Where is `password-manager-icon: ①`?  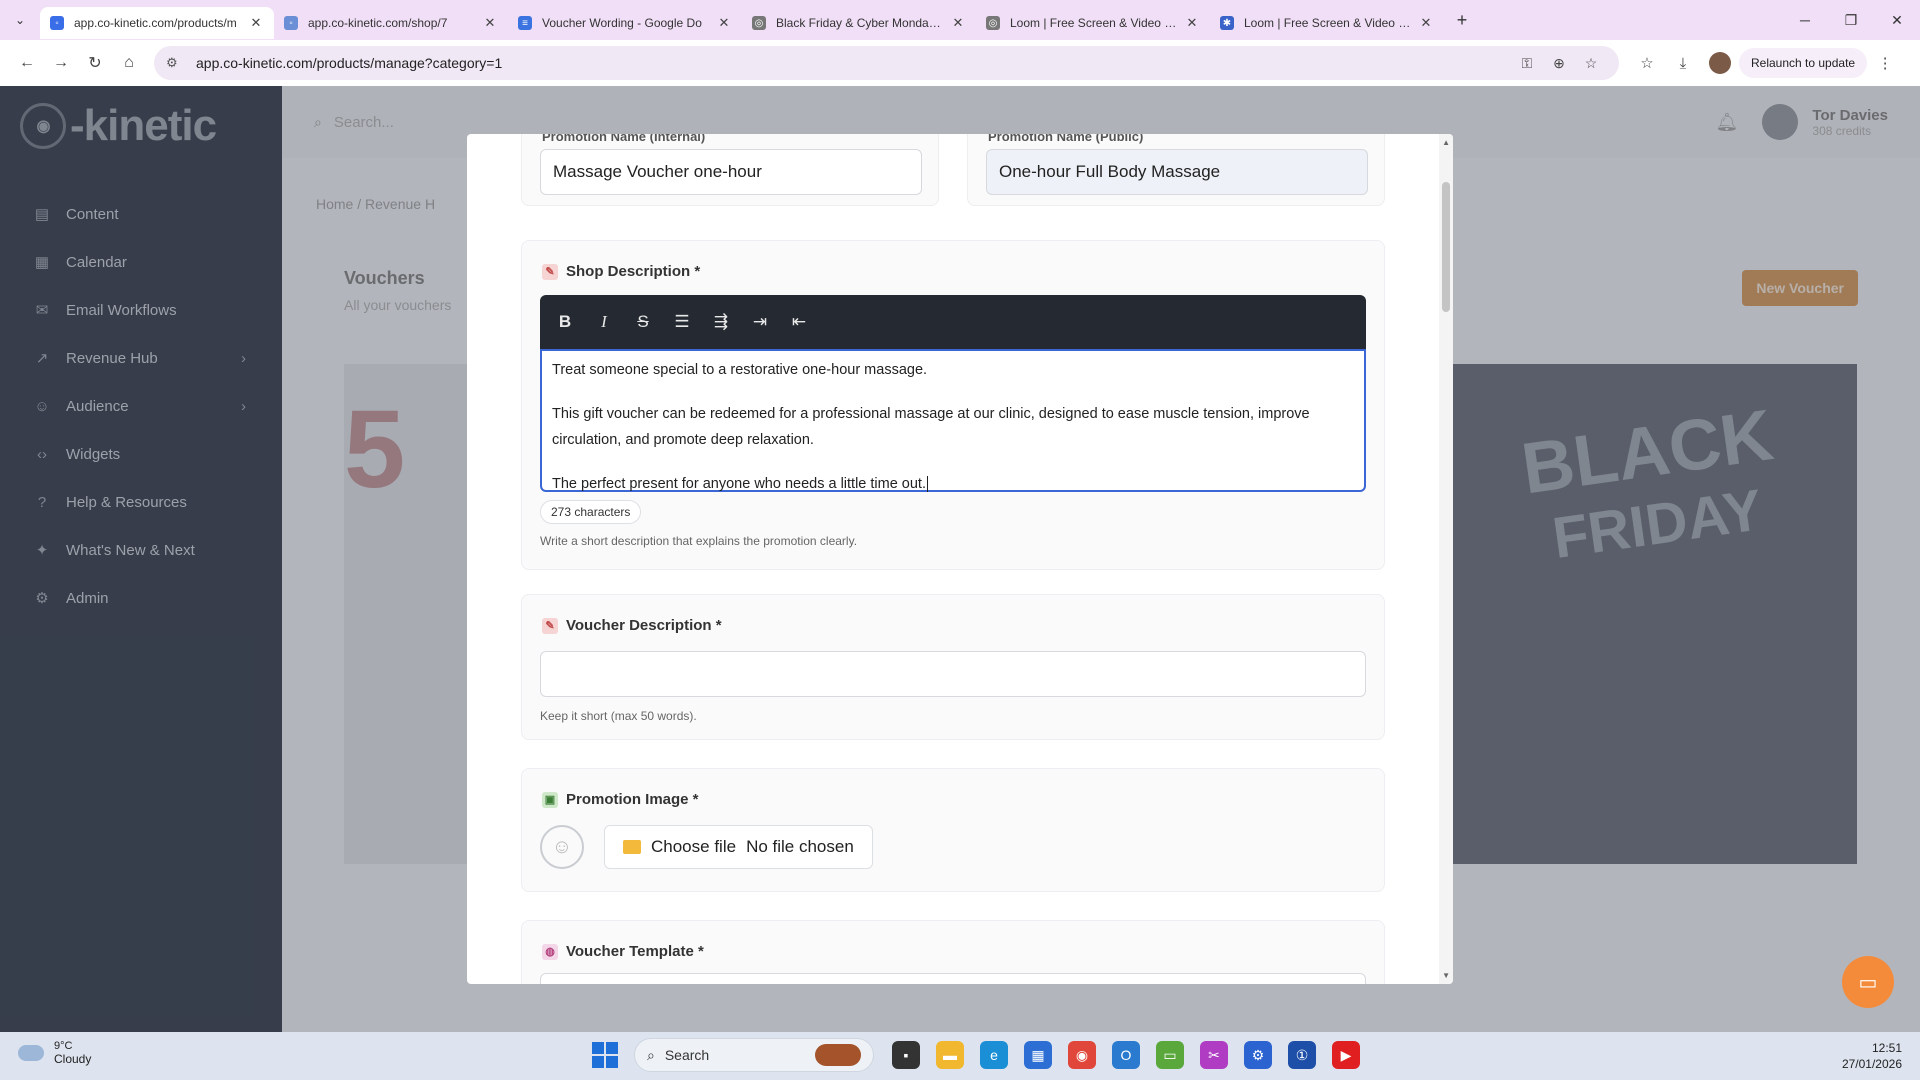
password-manager-icon: ① is located at coordinates (1302, 1055).